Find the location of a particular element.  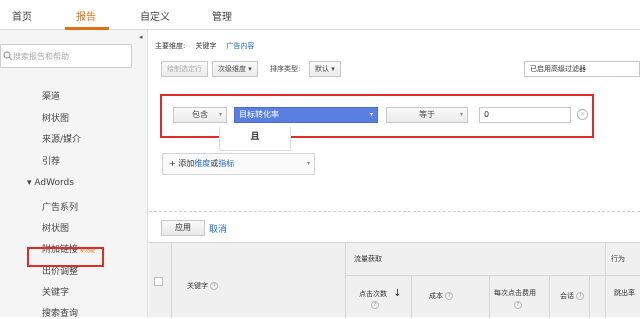

secondary-dimension-dropdown: 次级维度 ▾ is located at coordinates (235, 69).